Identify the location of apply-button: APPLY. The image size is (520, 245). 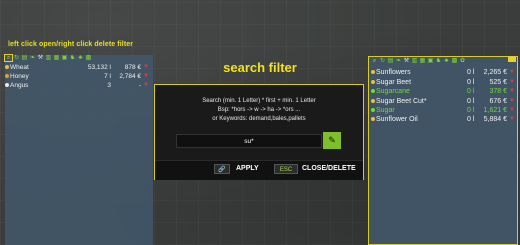
(247, 168).